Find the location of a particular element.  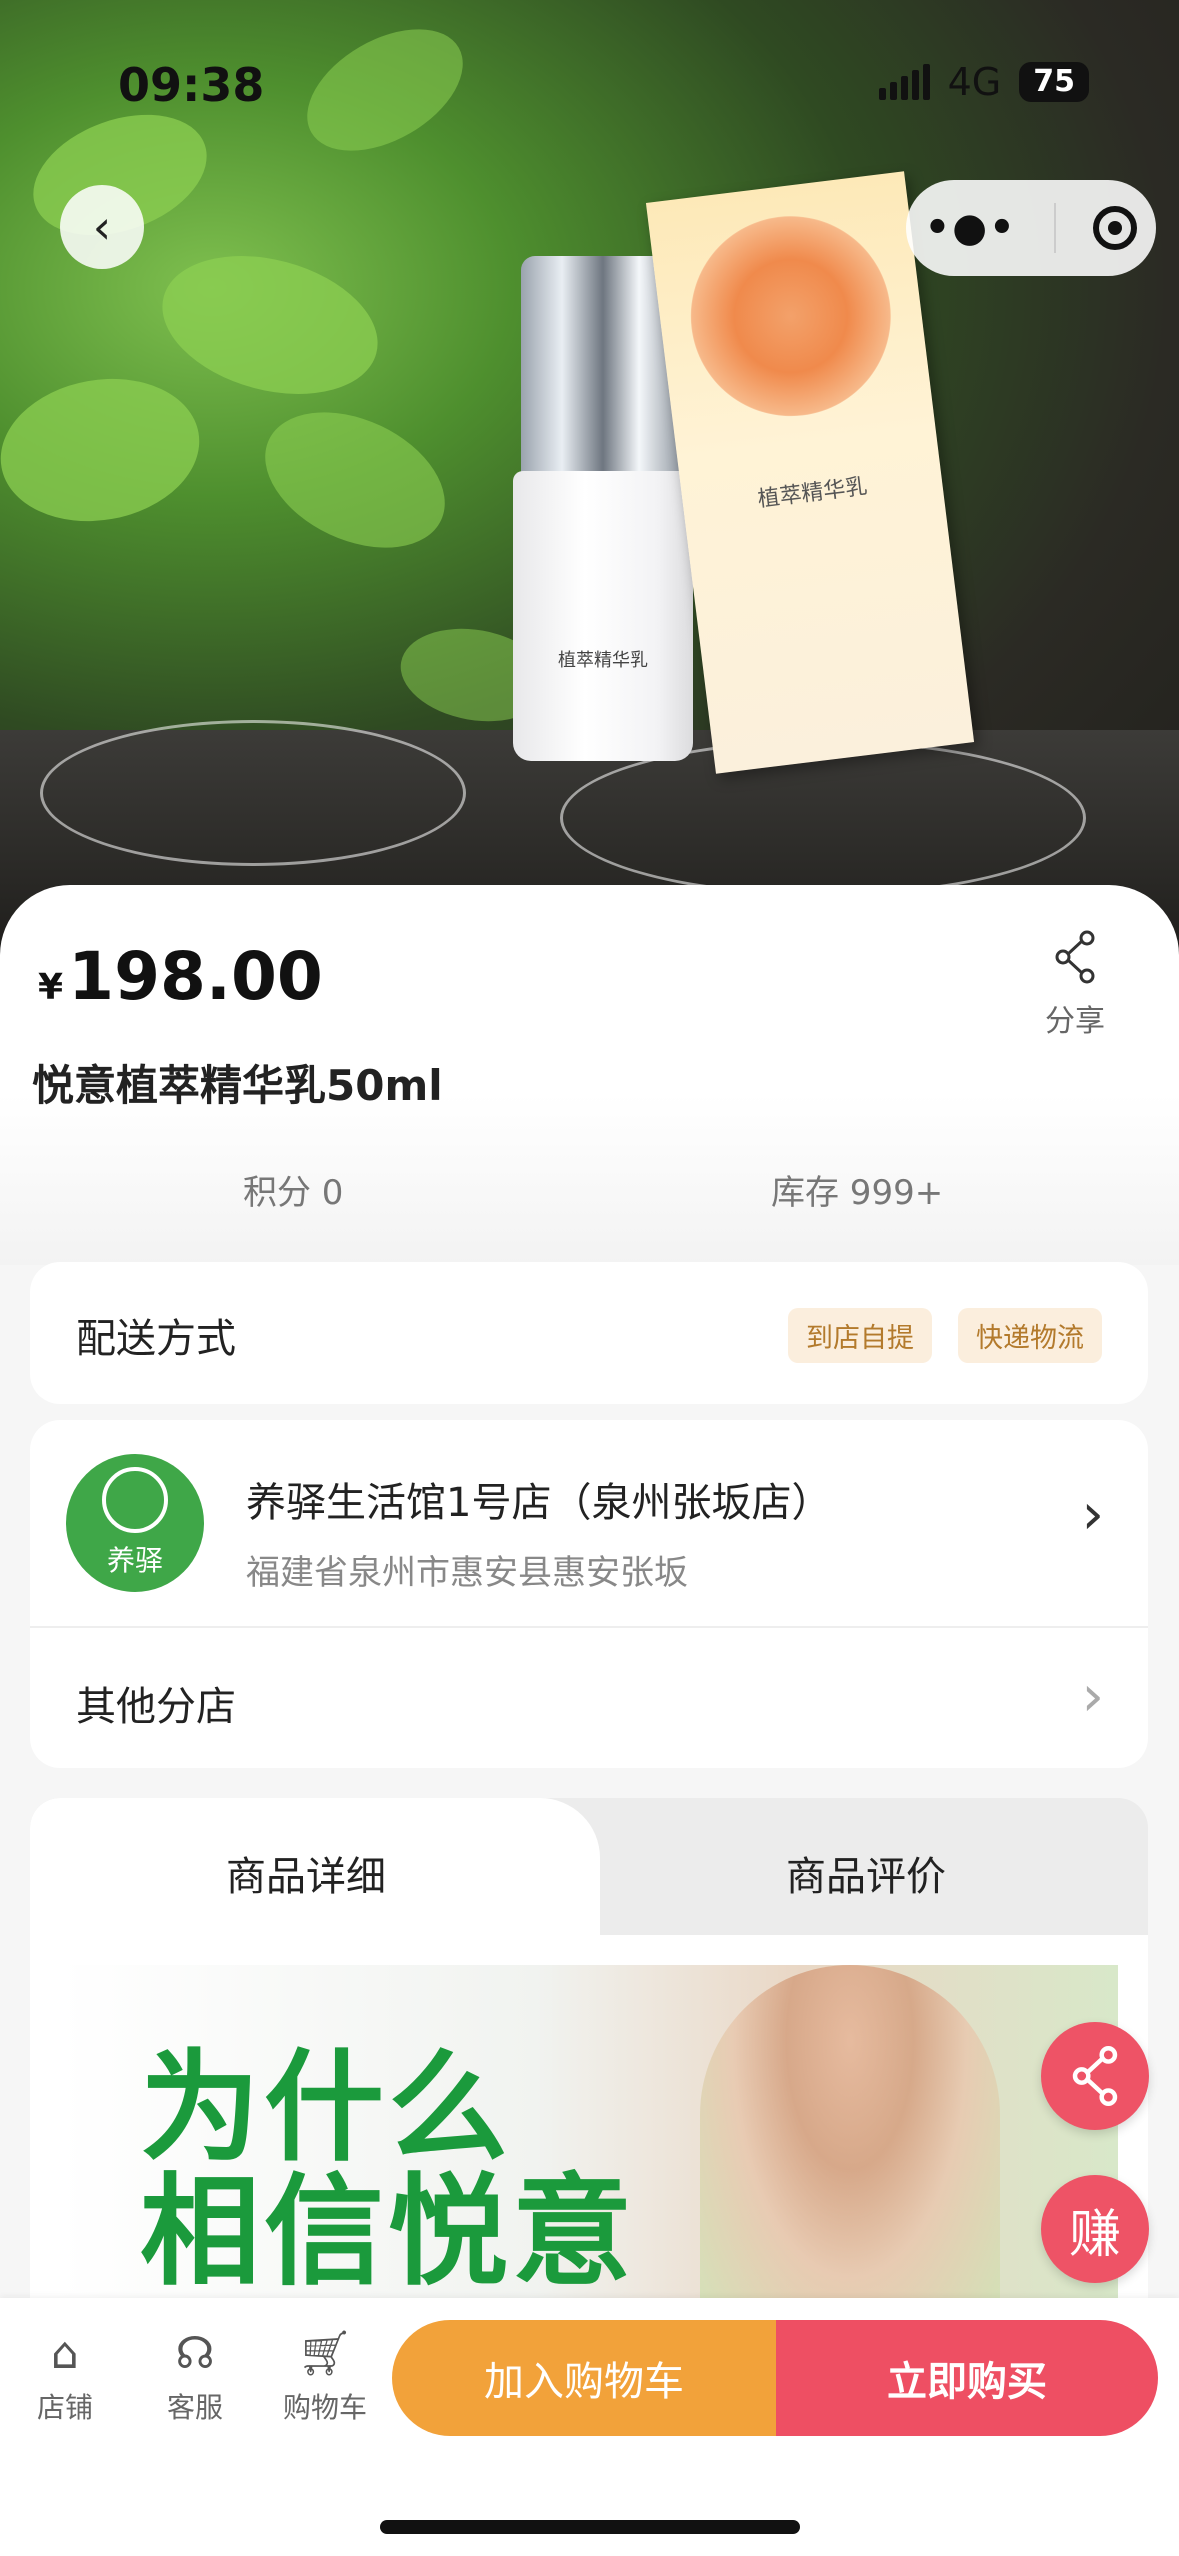

delivery-options: 到店自提 快递物流 is located at coordinates (932, 1335).